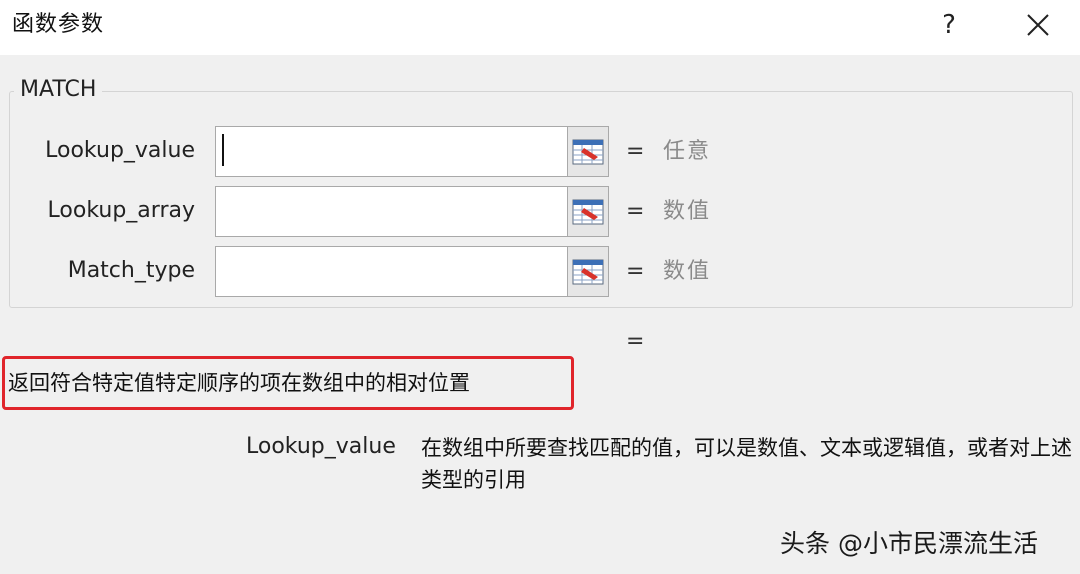 Image resolution: width=1080 pixels, height=574 pixels. I want to click on dialog-title: 函数参数, so click(58, 24).